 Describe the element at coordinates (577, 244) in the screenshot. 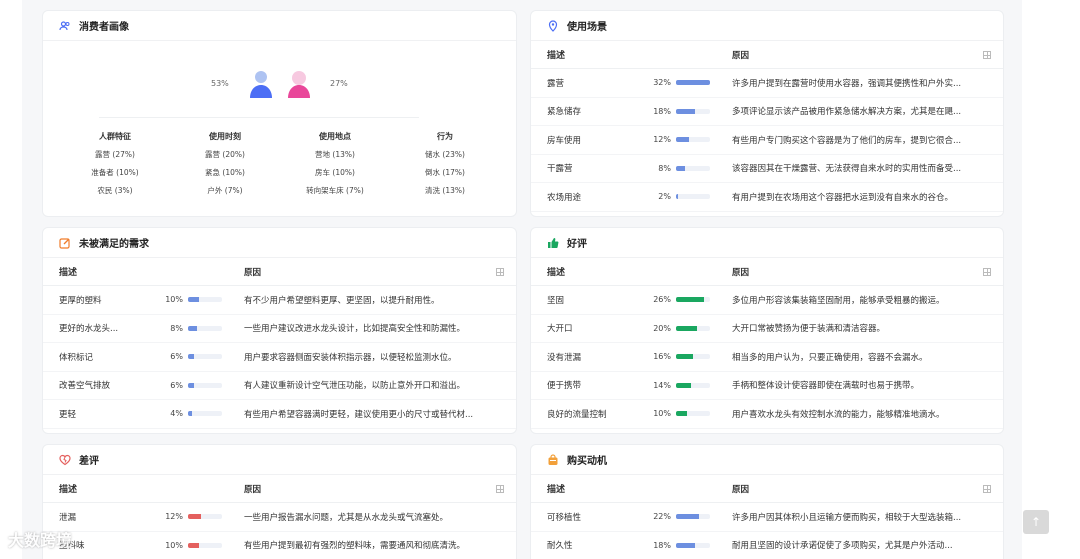

I see `positive-title: 好评` at that location.